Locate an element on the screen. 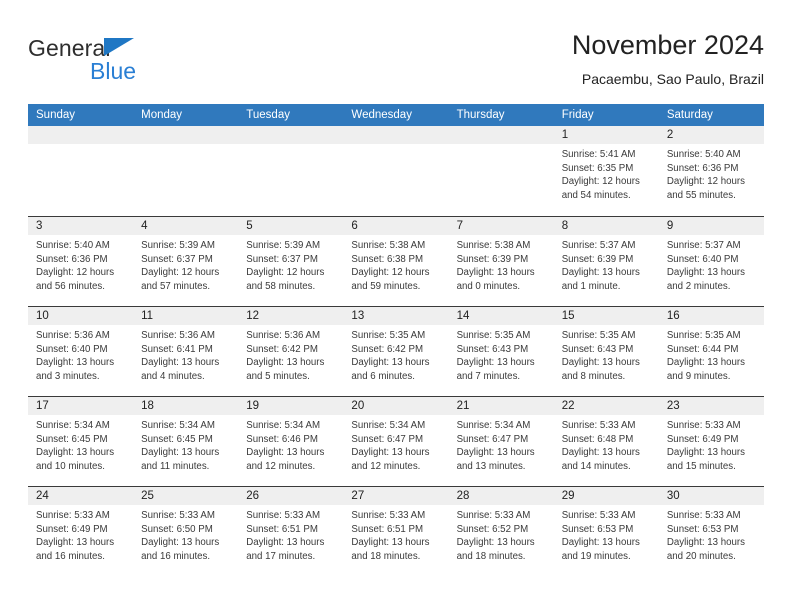 This screenshot has width=792, height=612. daylight-text-line2: and 4 minutes. is located at coordinates (173, 376).